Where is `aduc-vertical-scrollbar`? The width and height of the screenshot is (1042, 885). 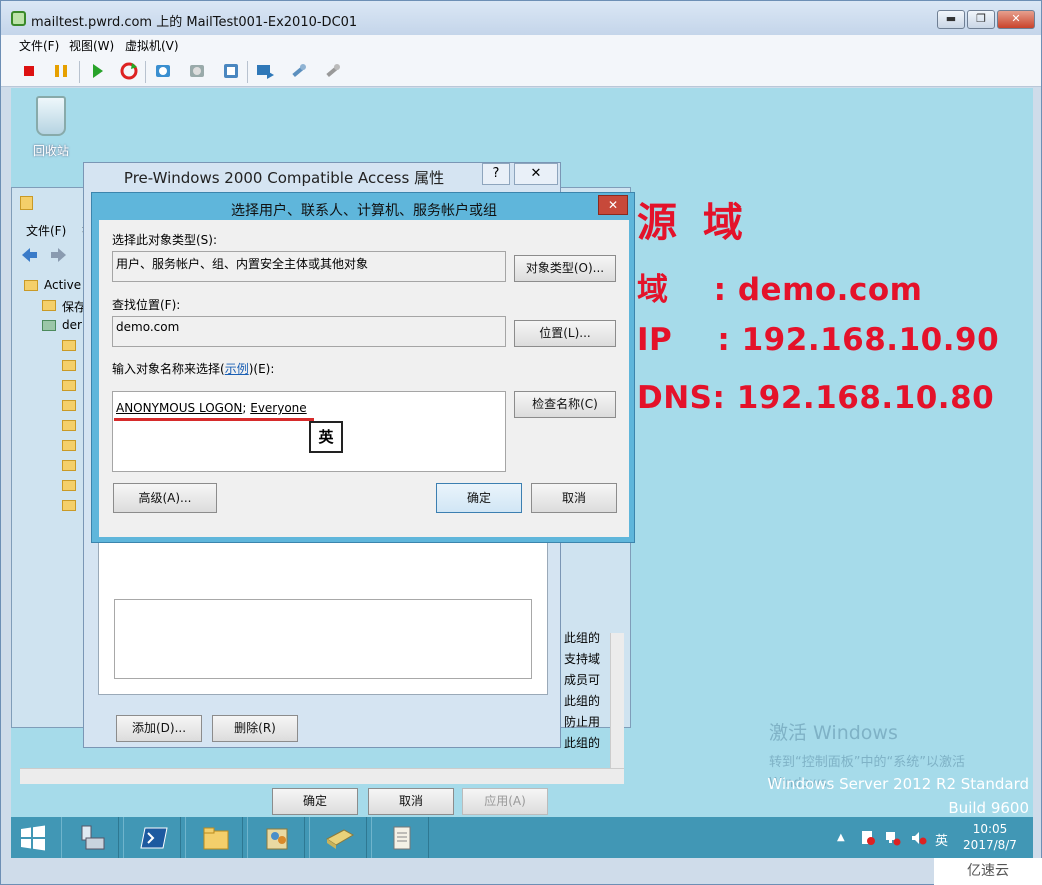
aduc-vertical-scrollbar is located at coordinates (617, 700).